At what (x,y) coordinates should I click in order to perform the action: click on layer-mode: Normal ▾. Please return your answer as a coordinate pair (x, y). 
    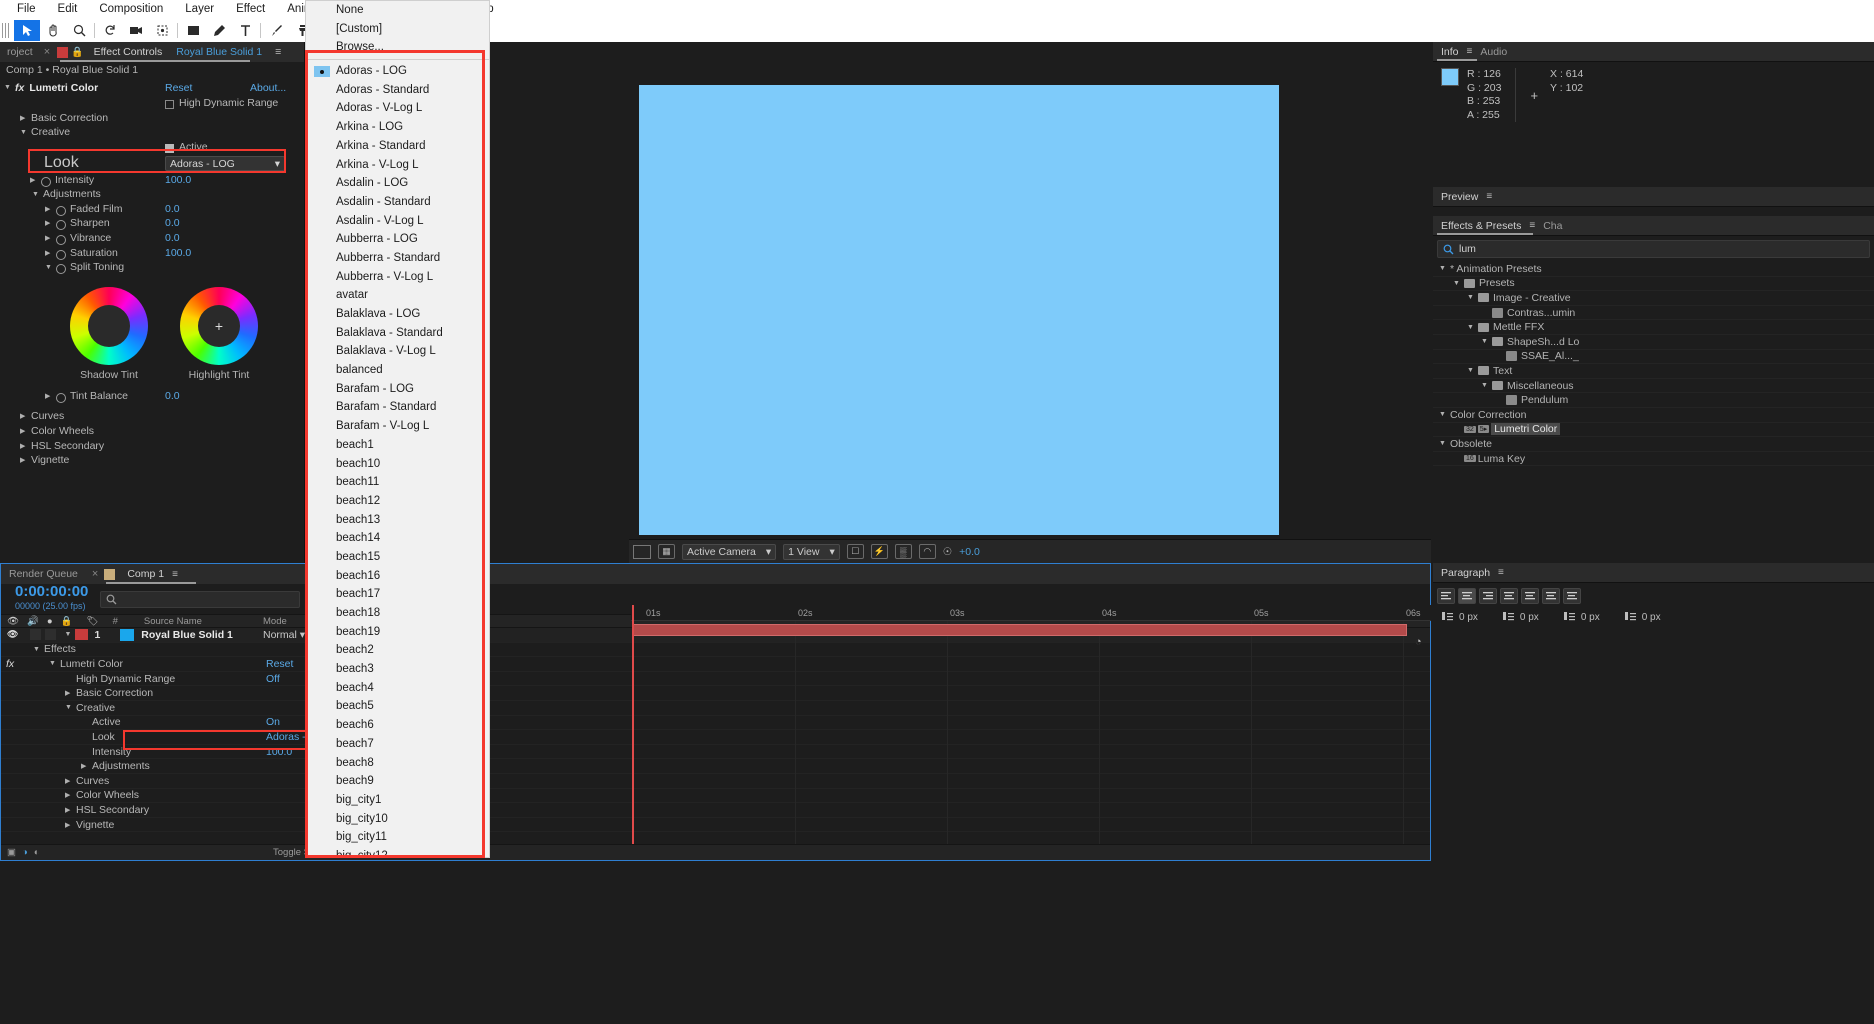
    Looking at the image, I should click on (284, 635).